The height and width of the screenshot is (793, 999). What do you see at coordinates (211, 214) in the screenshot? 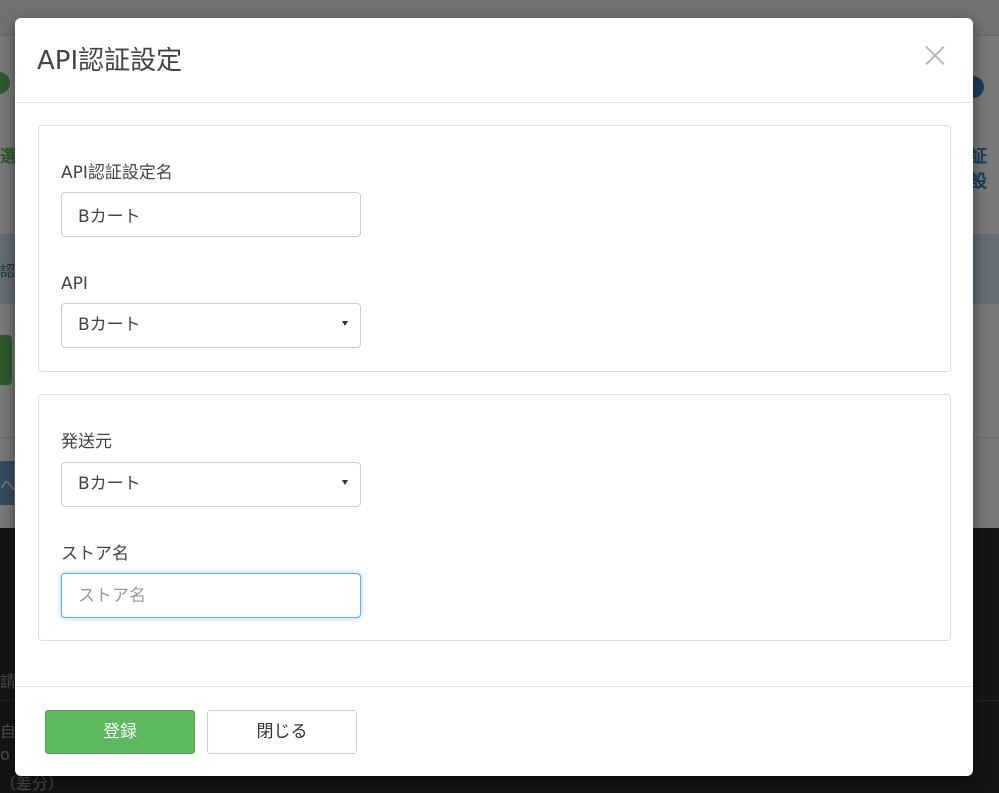
I see `api-auth-name-input` at bounding box center [211, 214].